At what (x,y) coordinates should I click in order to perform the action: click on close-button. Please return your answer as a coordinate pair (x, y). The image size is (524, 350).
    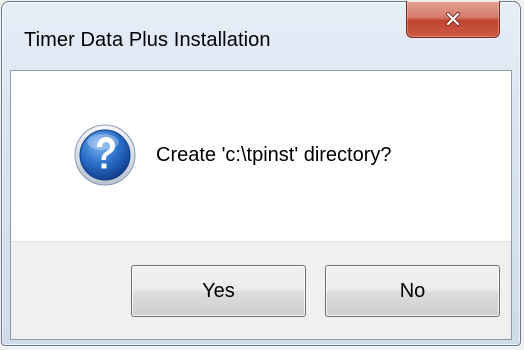
    Looking at the image, I should click on (453, 19).